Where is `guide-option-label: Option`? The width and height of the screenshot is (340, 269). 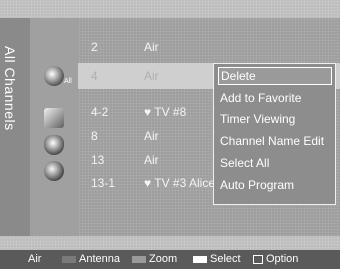
guide-option-label: Option is located at coordinates (282, 259).